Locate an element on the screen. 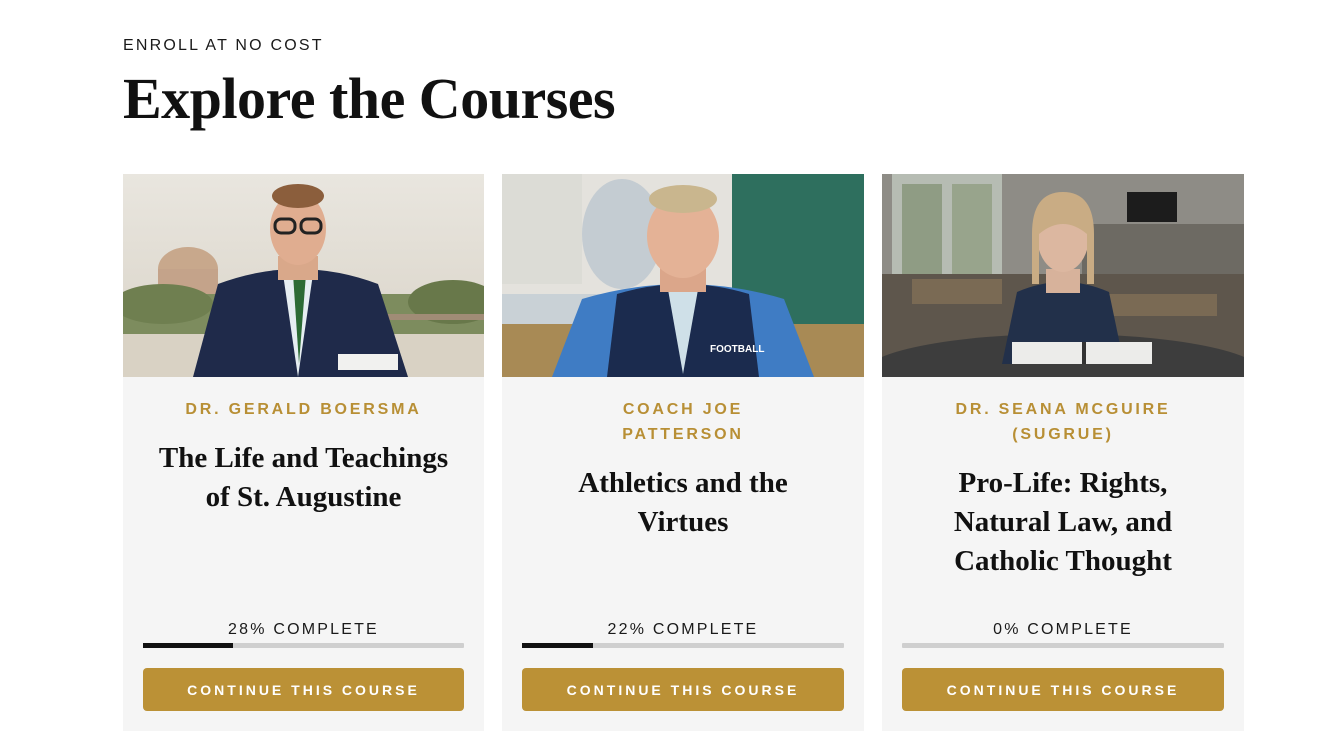 The width and height of the screenshot is (1326, 748). progress-section: 0% COMPLETE is located at coordinates (1063, 634).